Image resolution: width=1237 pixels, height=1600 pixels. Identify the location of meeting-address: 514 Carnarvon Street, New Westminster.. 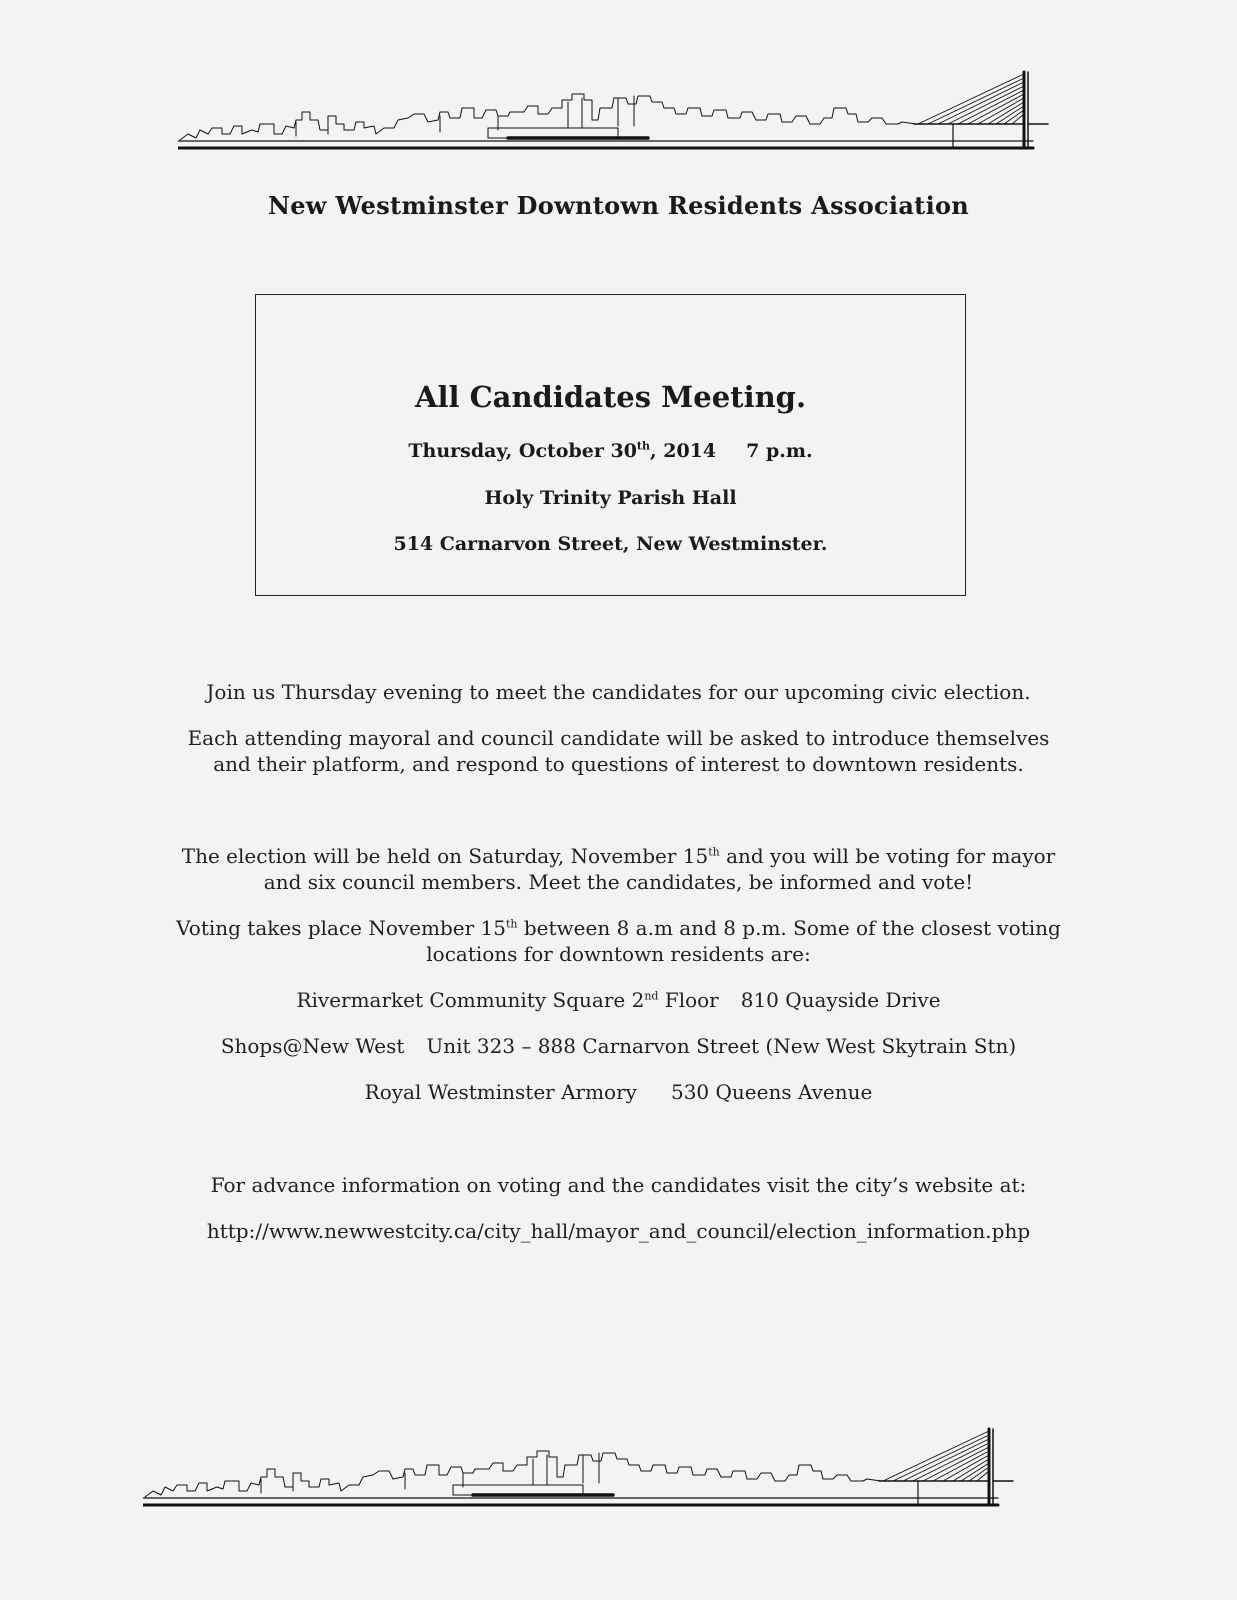
(610, 544).